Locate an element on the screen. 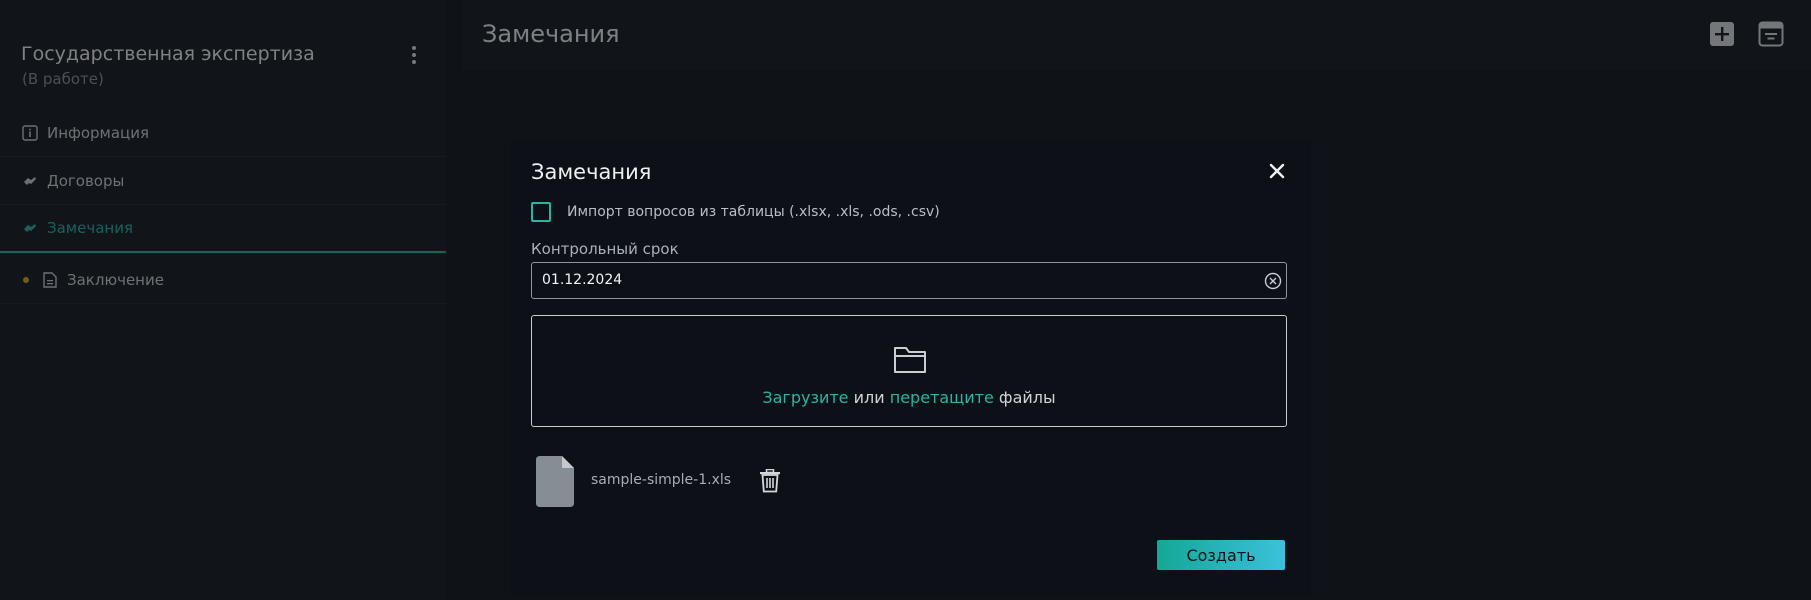  file-name: sample-simple-1.xls is located at coordinates (661, 480).